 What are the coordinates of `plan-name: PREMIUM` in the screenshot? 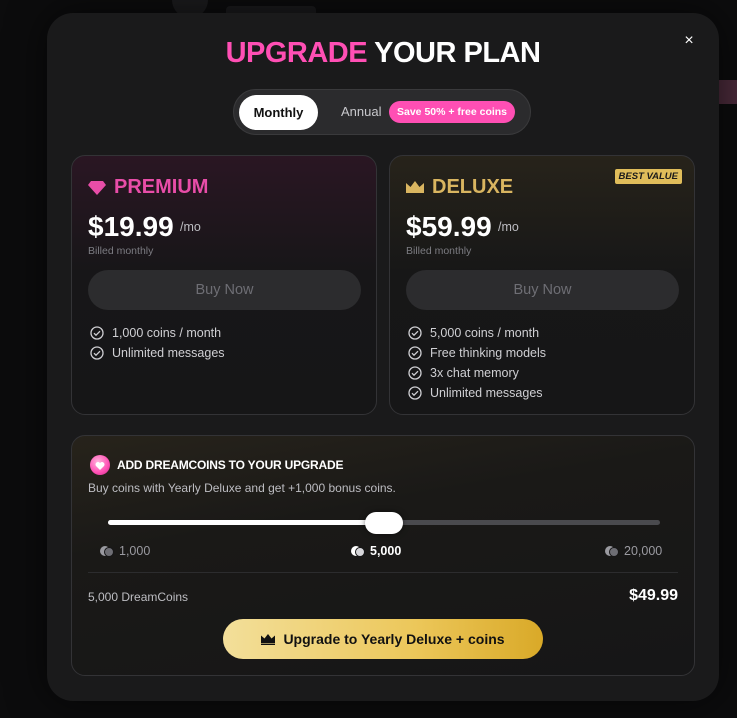 It's located at (148, 187).